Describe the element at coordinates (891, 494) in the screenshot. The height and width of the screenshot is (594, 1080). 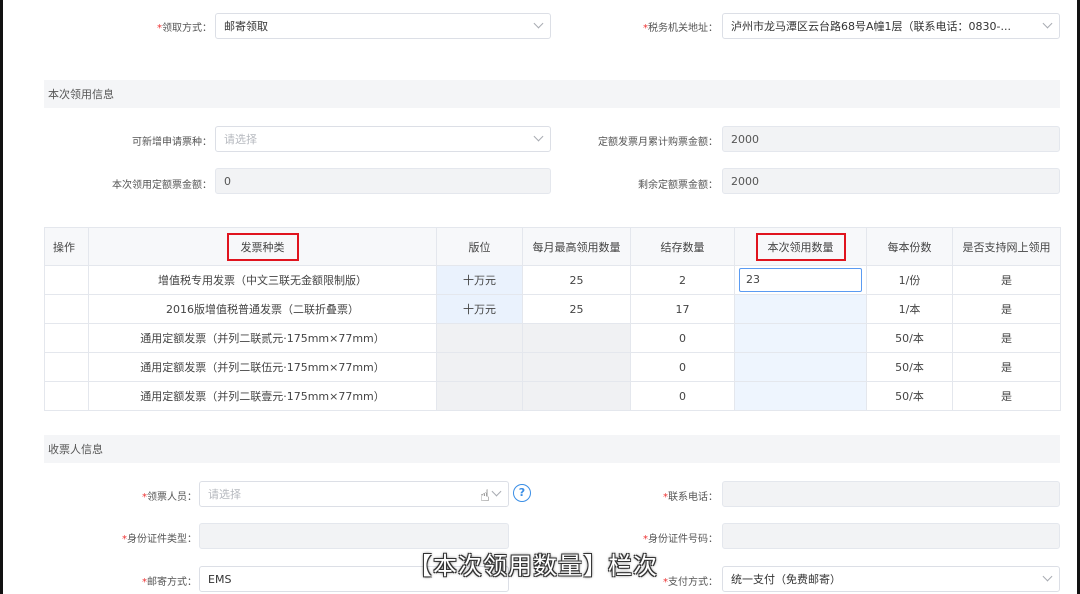
I see `phone-field` at that location.